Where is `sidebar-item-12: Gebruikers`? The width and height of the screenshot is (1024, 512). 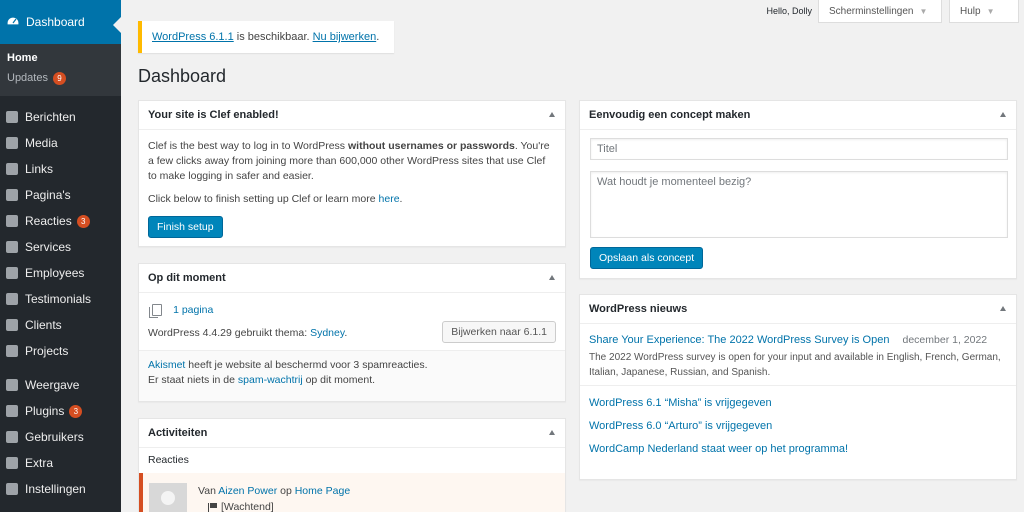 sidebar-item-12: Gebruikers is located at coordinates (60, 437).